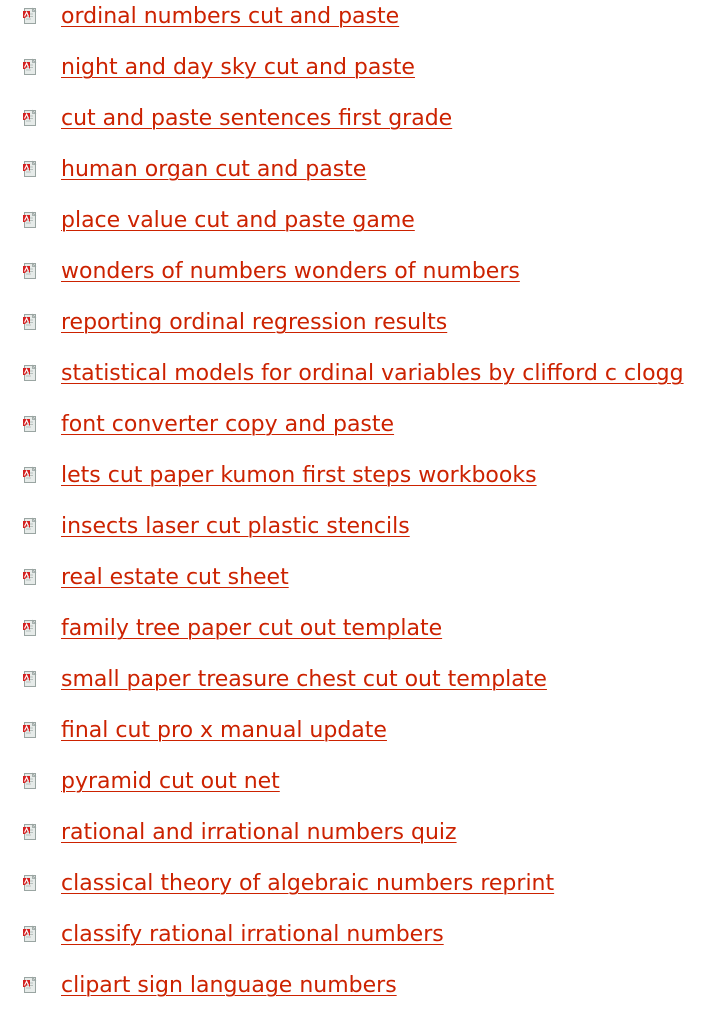  I want to click on list-item: ordinal numbers cut and paste, so click(362, 25).